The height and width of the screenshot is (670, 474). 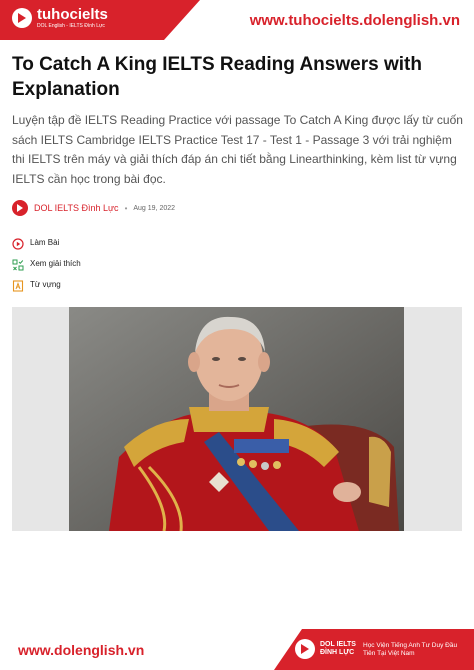 I want to click on toc-item-tu-vung: Từ vựng, so click(x=46, y=284).